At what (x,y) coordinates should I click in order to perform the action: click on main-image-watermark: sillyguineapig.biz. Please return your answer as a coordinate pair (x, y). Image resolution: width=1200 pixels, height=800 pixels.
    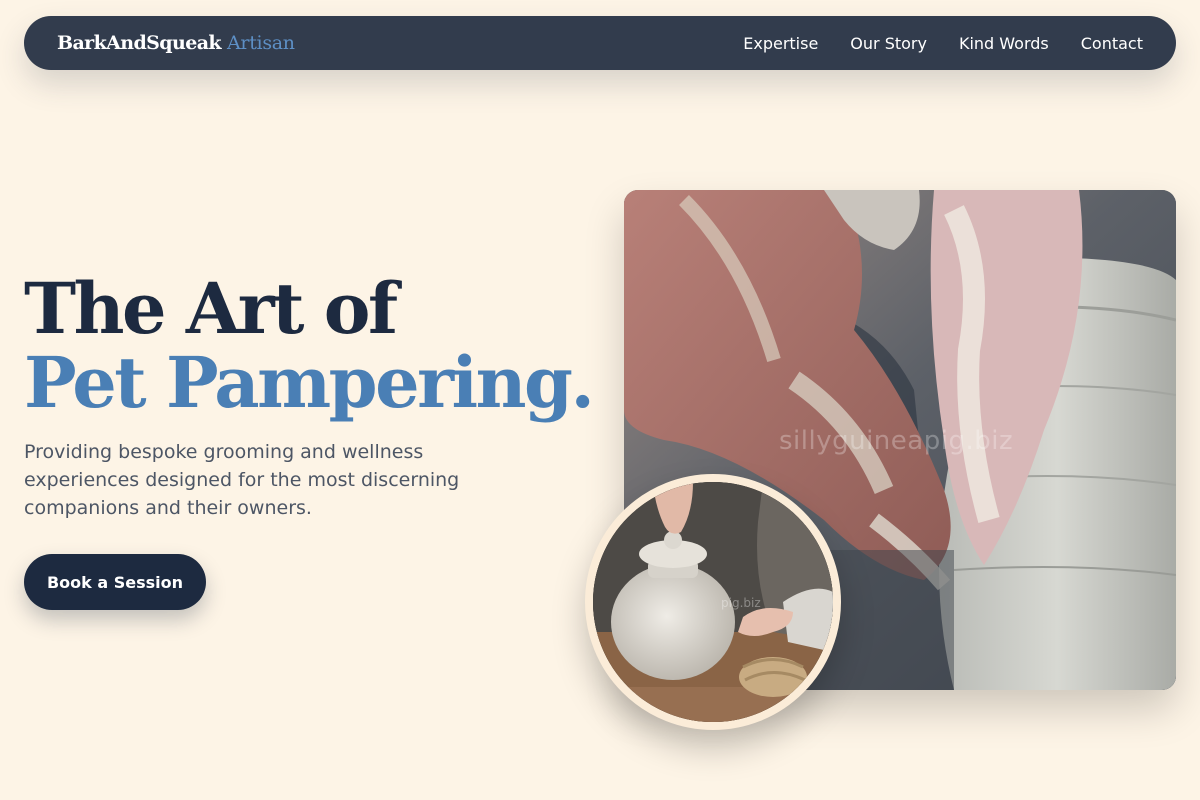
    Looking at the image, I should click on (896, 441).